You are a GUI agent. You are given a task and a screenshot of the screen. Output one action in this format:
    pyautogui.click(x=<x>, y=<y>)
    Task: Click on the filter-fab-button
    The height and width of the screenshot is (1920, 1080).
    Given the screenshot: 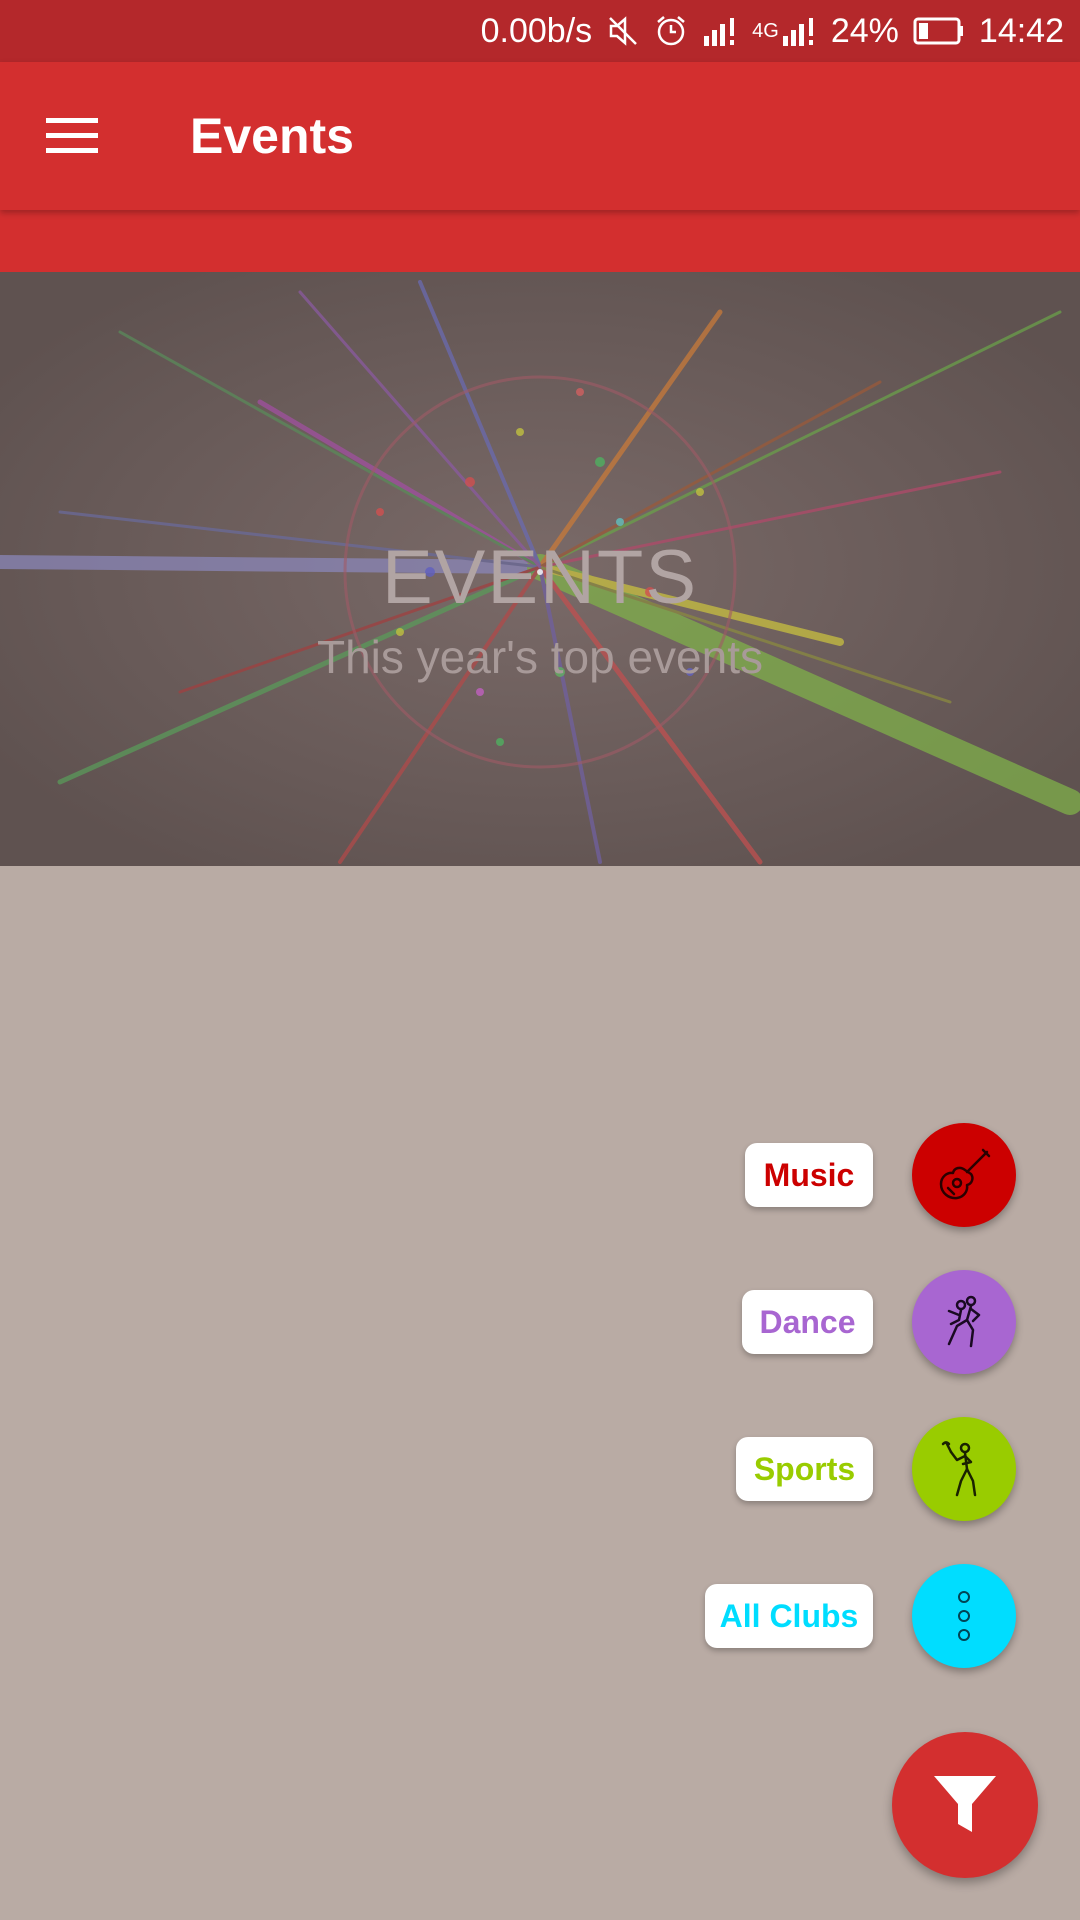 What is the action you would take?
    pyautogui.click(x=965, y=1805)
    